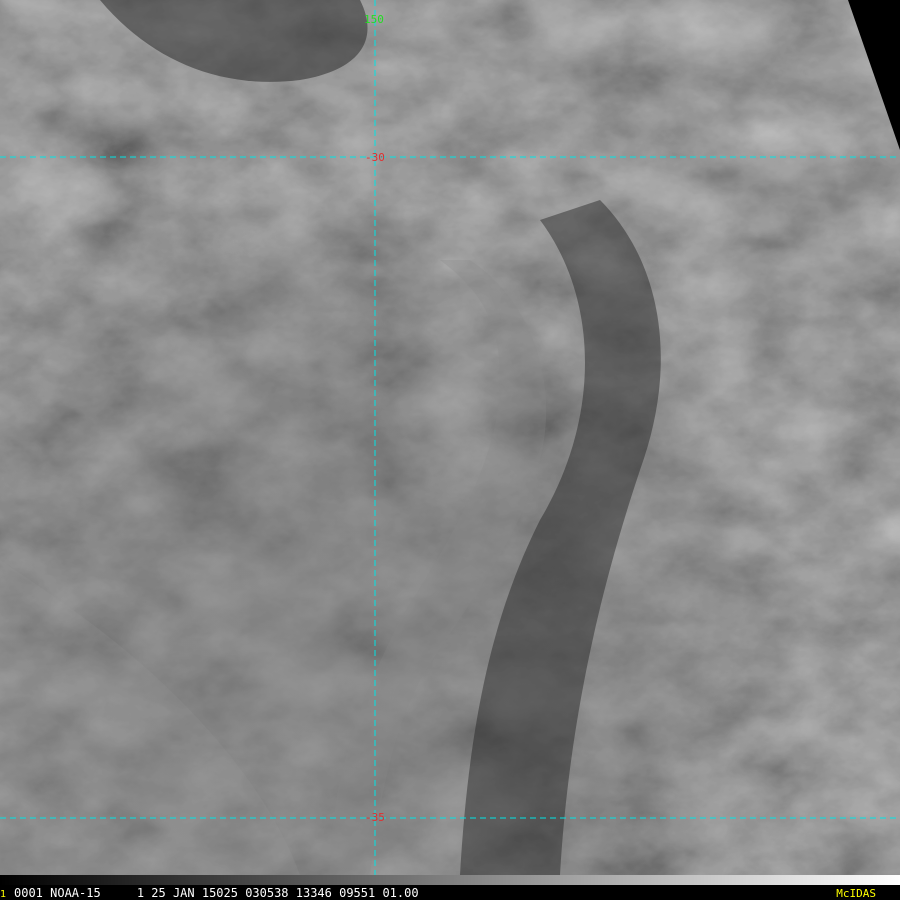  I want to click on latitude-label-bottom: -35, so click(375, 817).